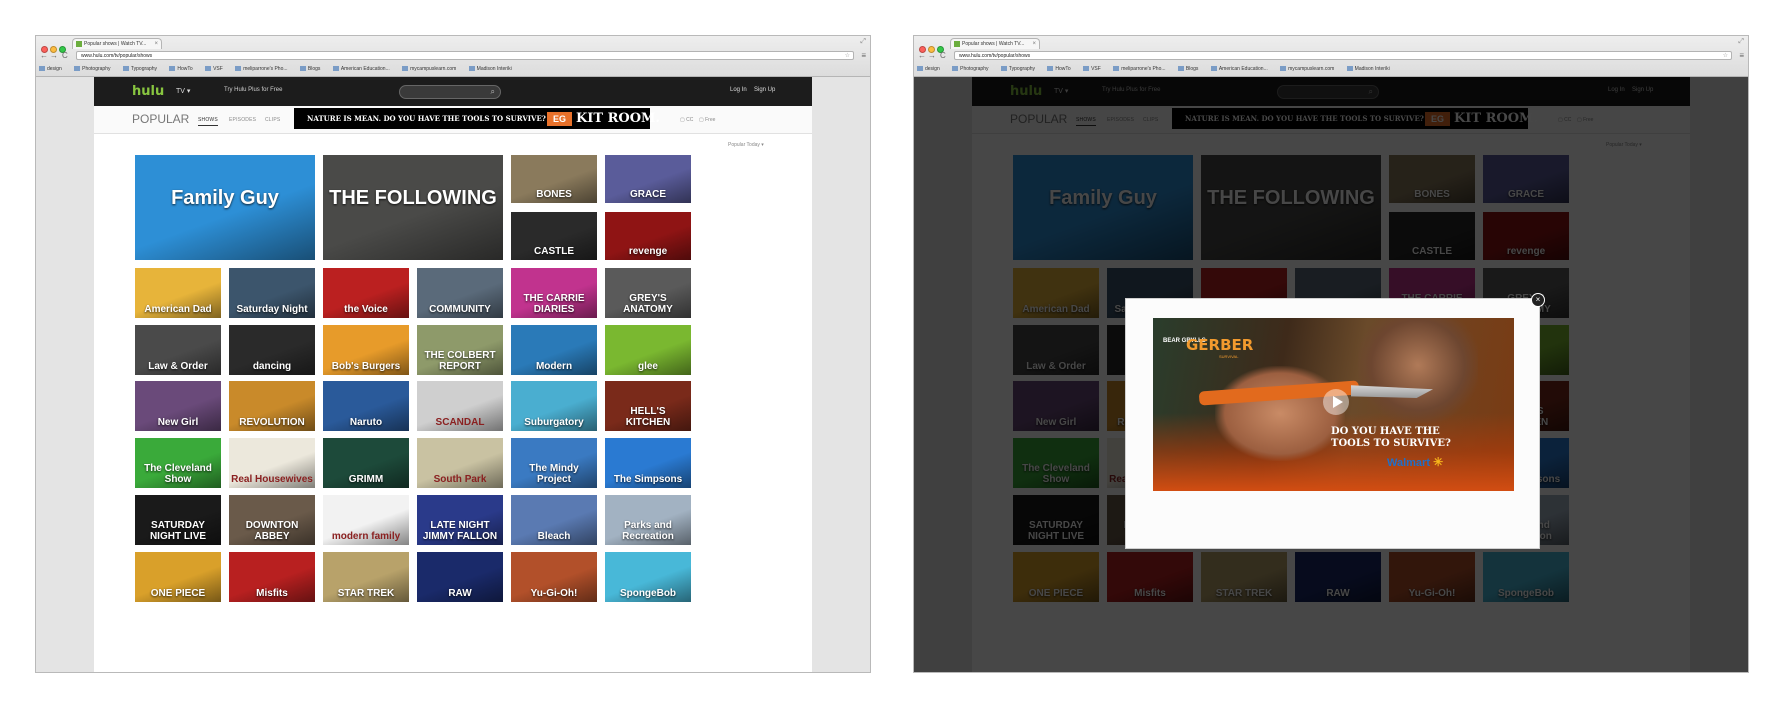 The image size is (1784, 718). What do you see at coordinates (648, 293) in the screenshot?
I see `show-tile: GREY'S ANATOMY` at bounding box center [648, 293].